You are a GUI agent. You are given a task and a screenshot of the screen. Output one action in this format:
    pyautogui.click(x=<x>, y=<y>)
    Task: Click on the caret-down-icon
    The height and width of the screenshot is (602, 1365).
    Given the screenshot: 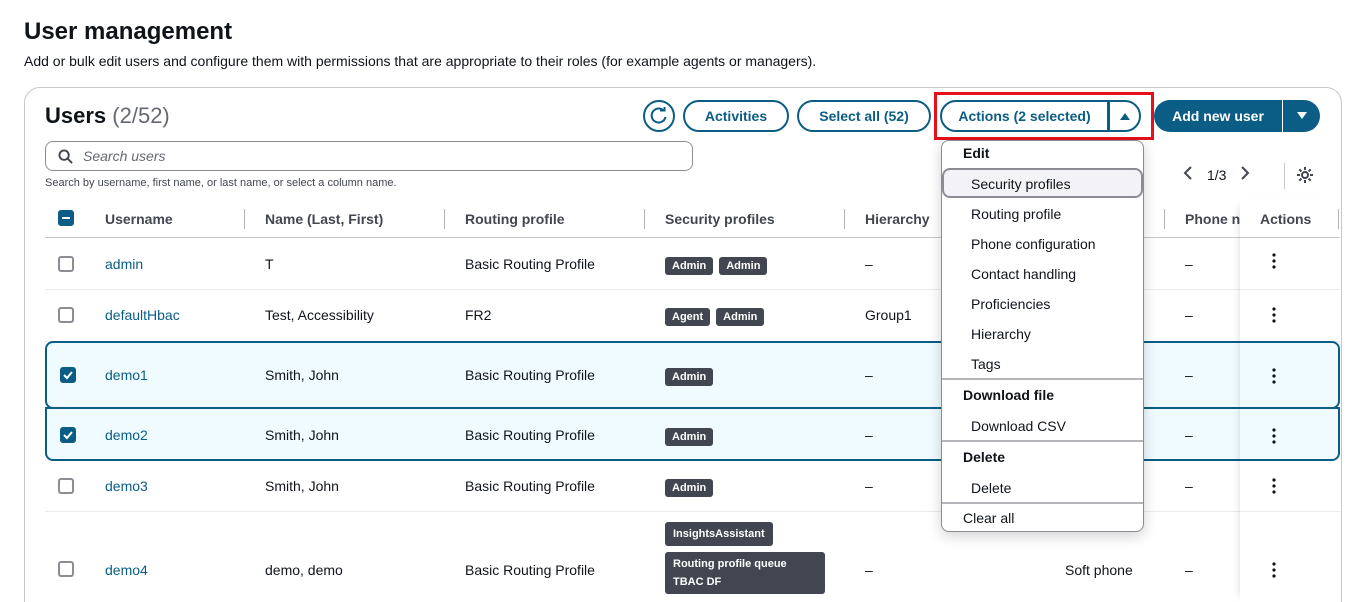 What is the action you would take?
    pyautogui.click(x=1301, y=115)
    